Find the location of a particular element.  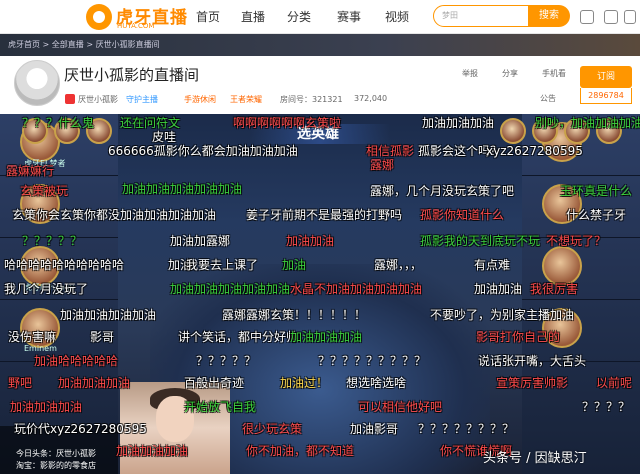

danmaku-comment: ？？？？？？？？ is located at coordinates (466, 429).